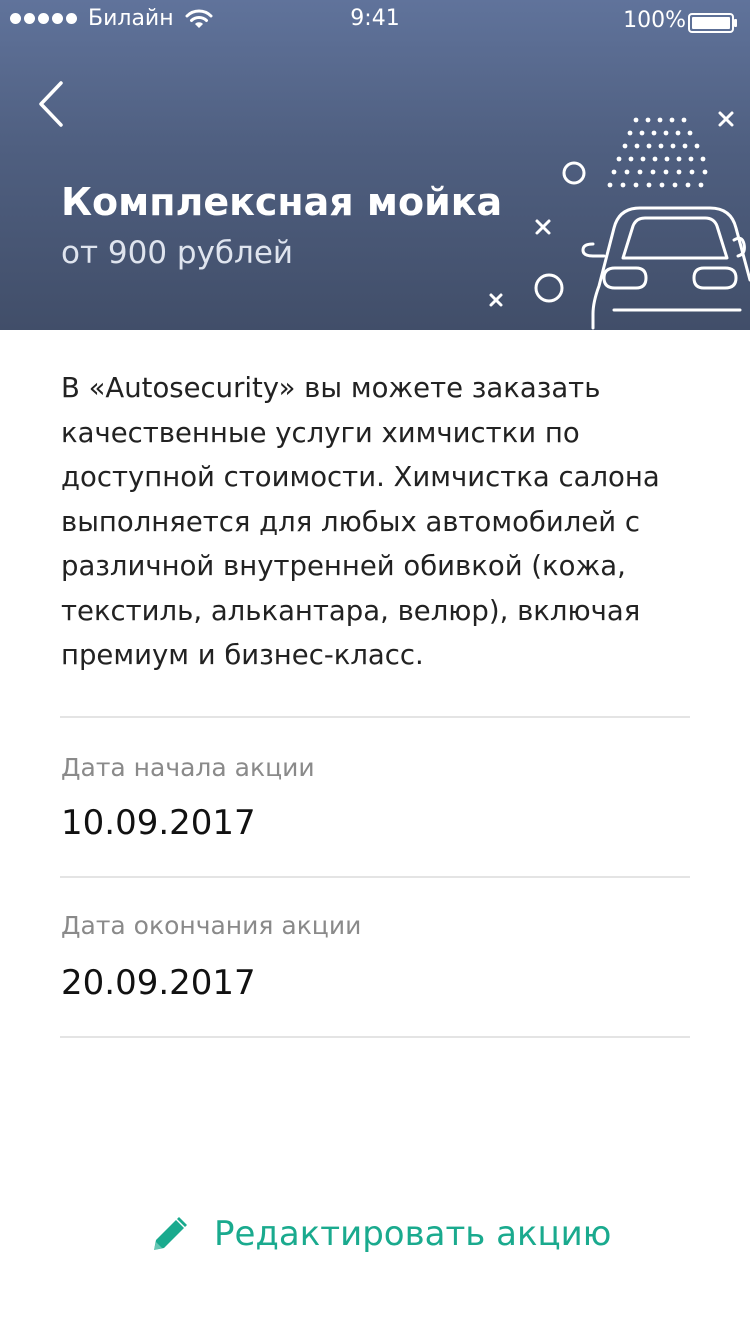  Describe the element at coordinates (188, 767) in the screenshot. I see `start-date-label: Дата начала акции` at that location.